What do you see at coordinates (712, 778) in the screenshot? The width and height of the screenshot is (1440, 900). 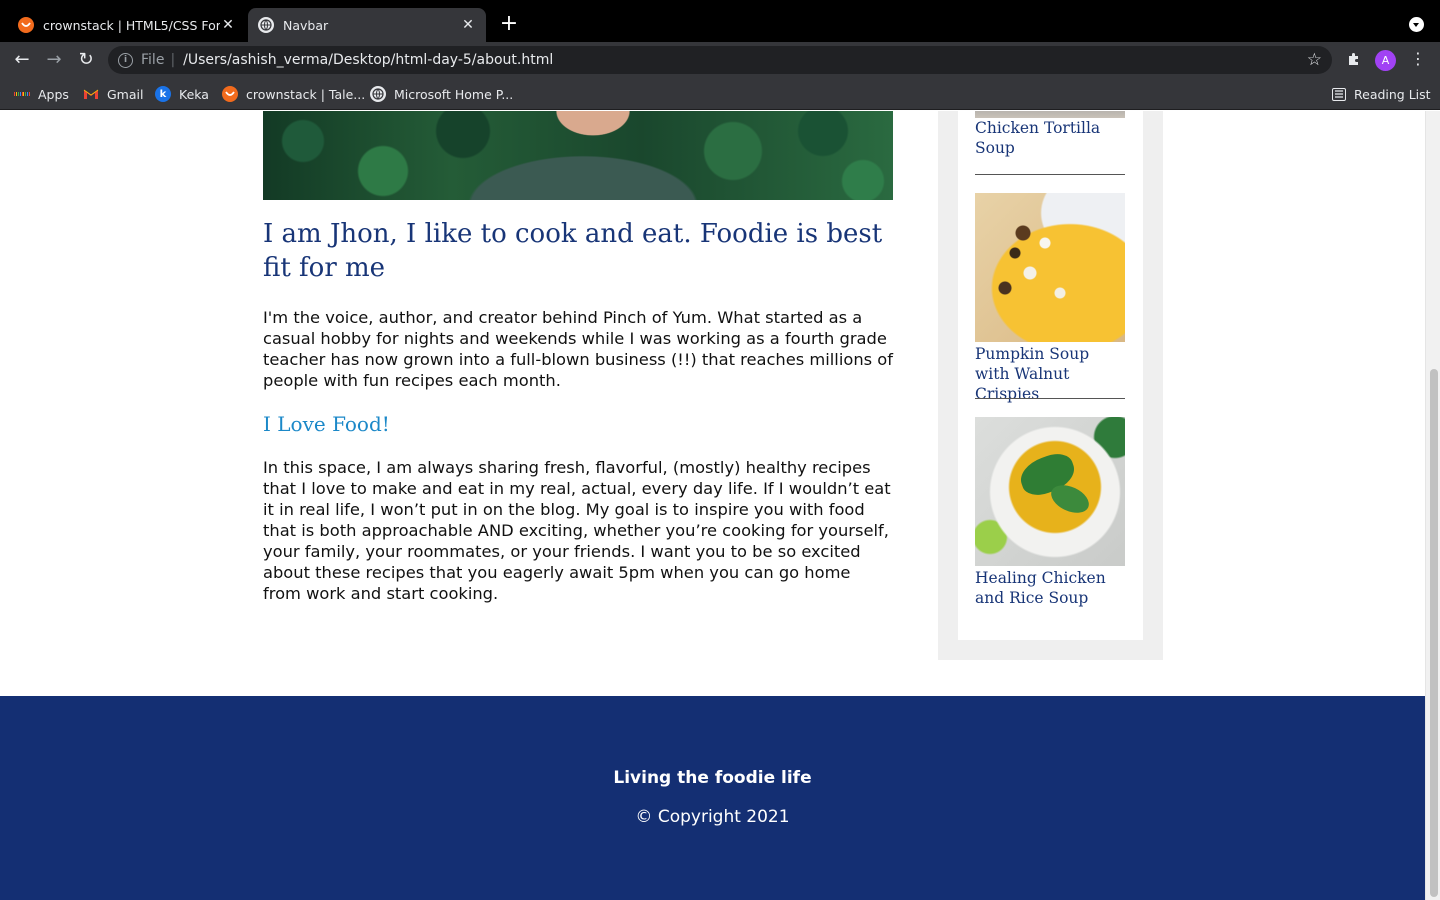 I see `footer-tagline: Living the foodie life` at bounding box center [712, 778].